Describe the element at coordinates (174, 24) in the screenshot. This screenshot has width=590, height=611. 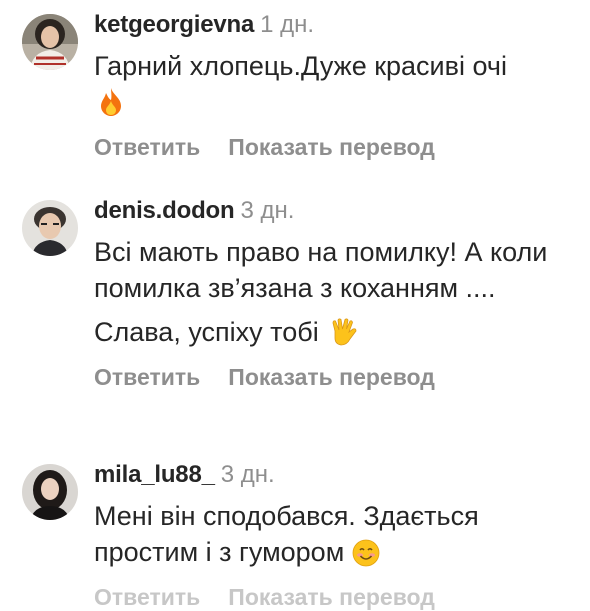
I see `username: ketgeorgievna` at that location.